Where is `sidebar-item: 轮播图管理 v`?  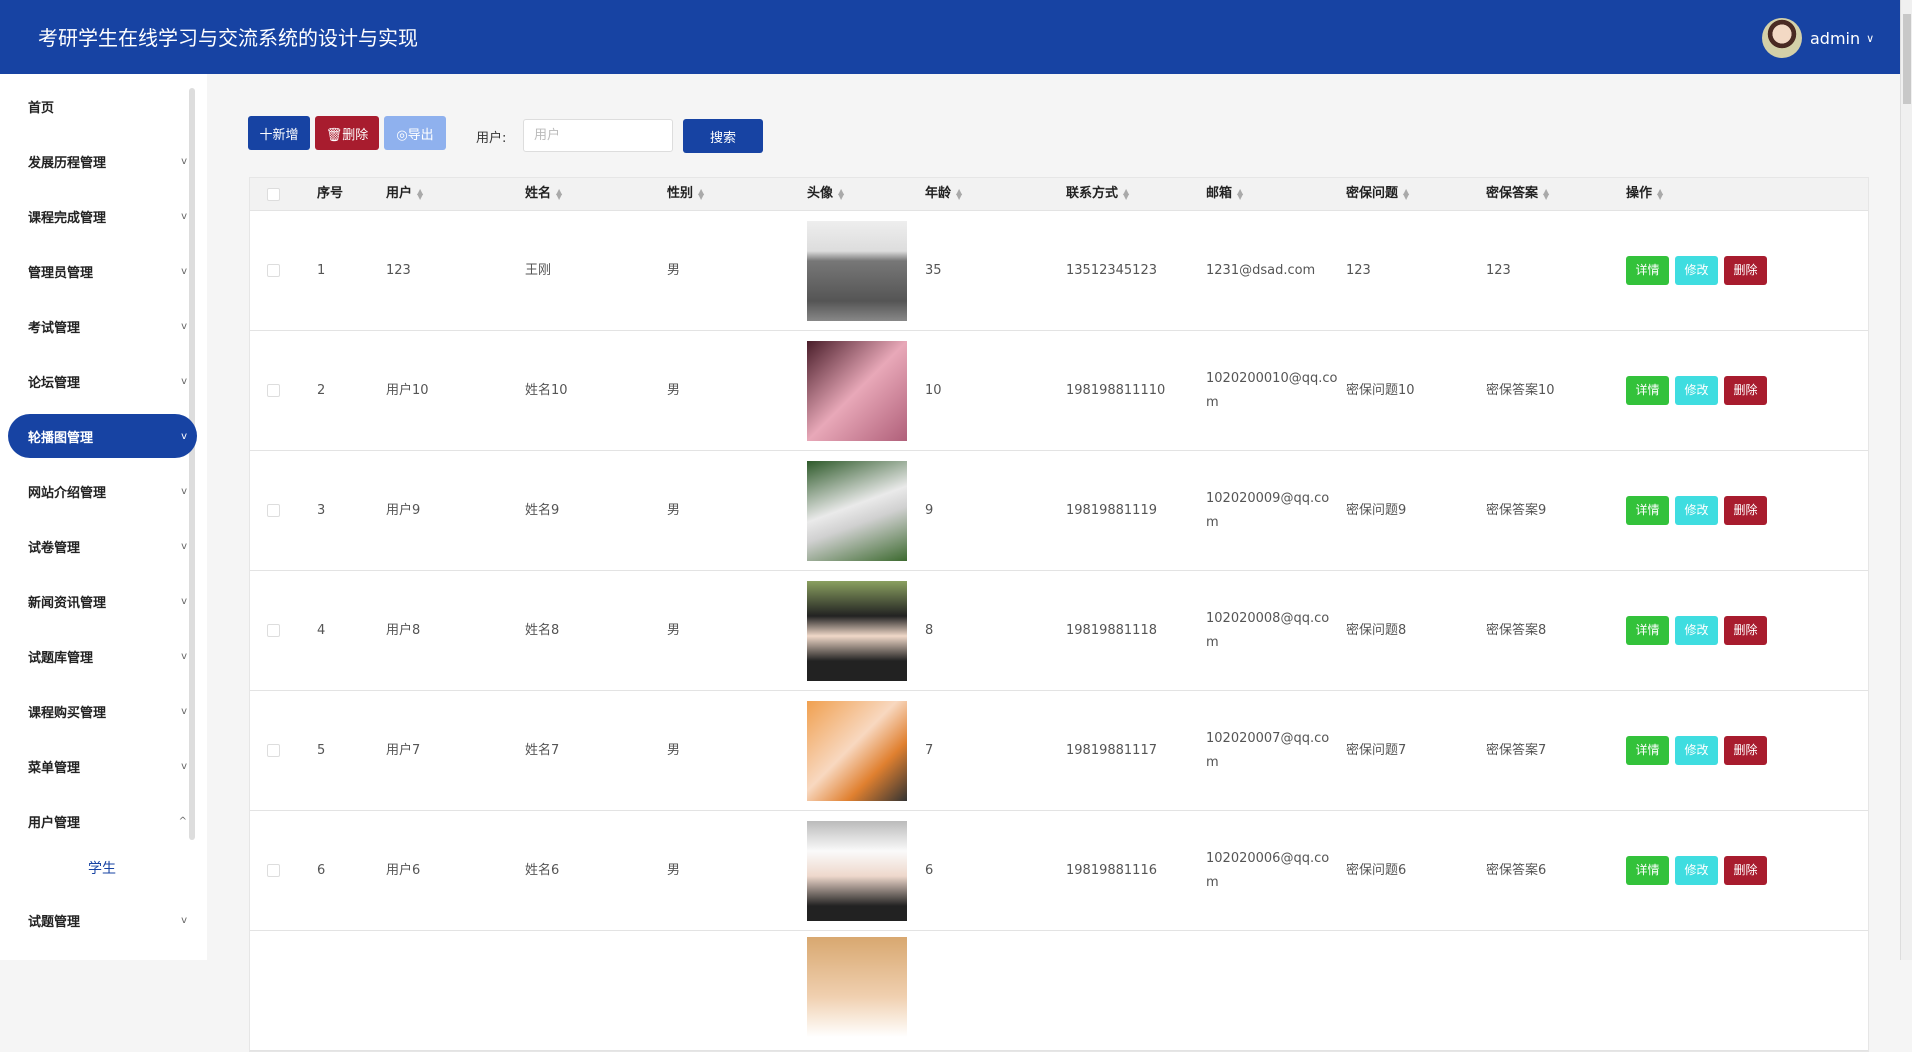 sidebar-item: 轮播图管理 v is located at coordinates (102, 436).